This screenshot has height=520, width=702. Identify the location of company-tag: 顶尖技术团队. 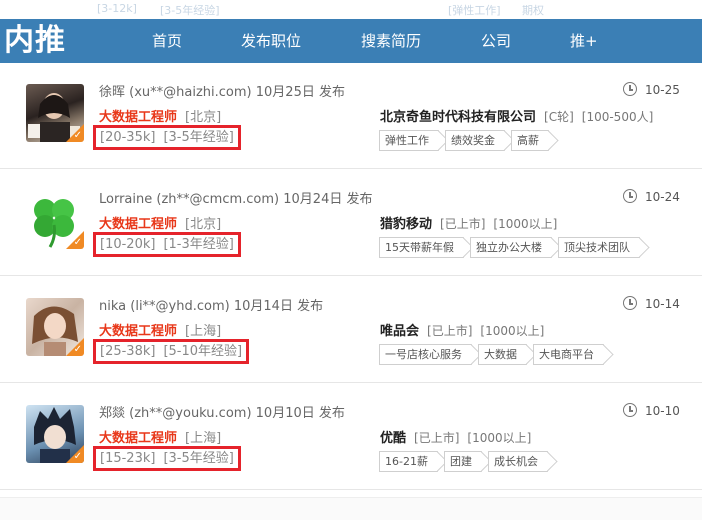
(599, 247).